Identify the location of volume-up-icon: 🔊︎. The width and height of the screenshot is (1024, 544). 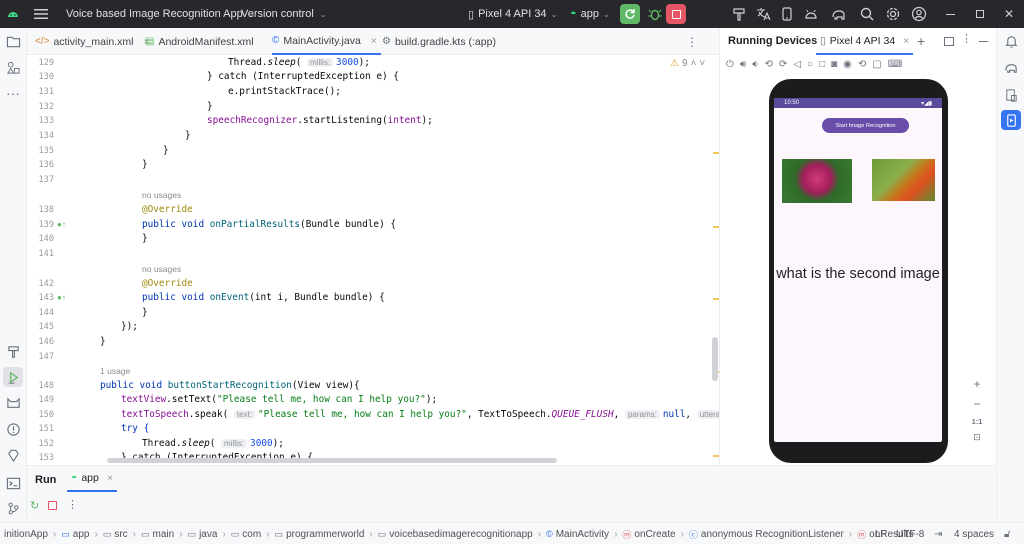
(743, 66).